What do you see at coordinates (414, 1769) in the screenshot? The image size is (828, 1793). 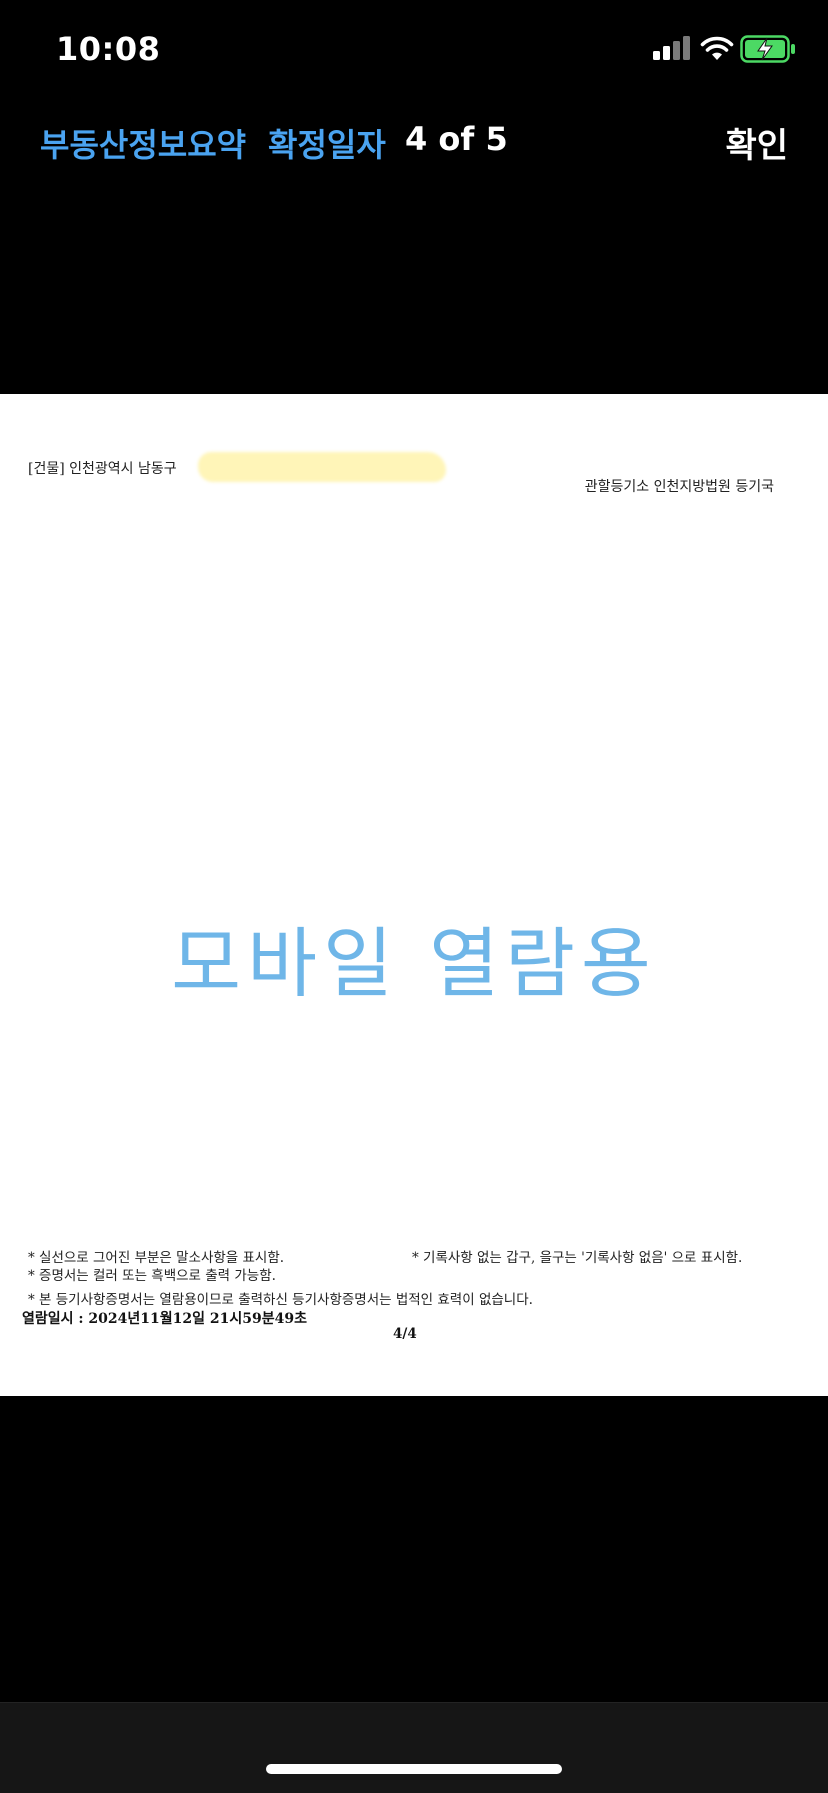 I see `home-indicator` at bounding box center [414, 1769].